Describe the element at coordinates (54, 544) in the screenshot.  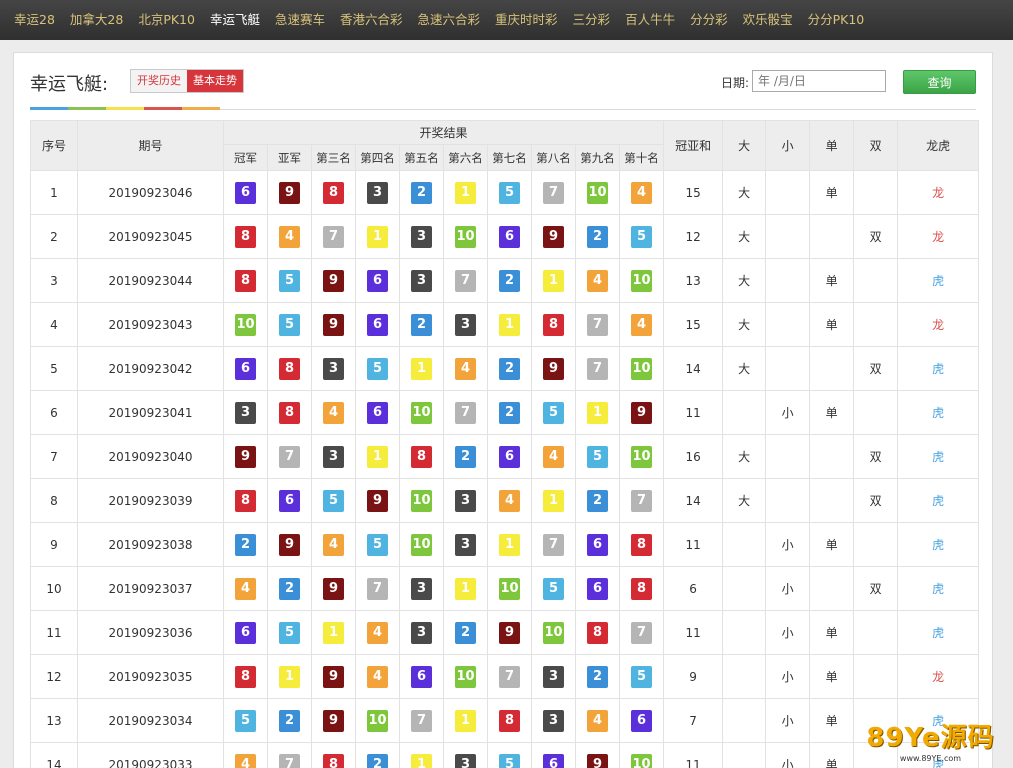
I see `cell-seq: 9` at that location.